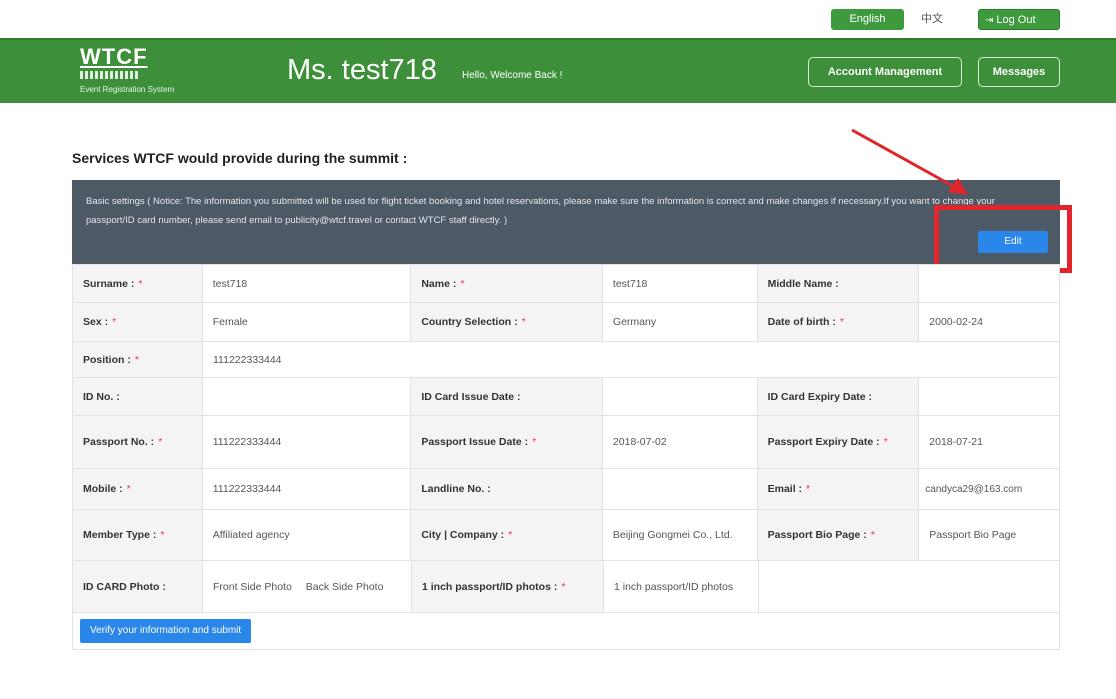 Image resolution: width=1116 pixels, height=699 pixels. Describe the element at coordinates (114, 56) in the screenshot. I see `logo-mark: WTCF` at that location.